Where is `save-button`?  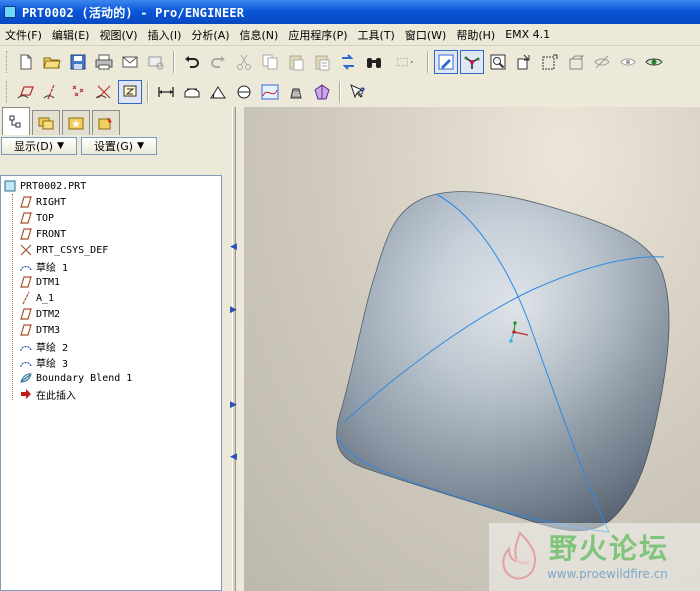 save-button is located at coordinates (78, 62).